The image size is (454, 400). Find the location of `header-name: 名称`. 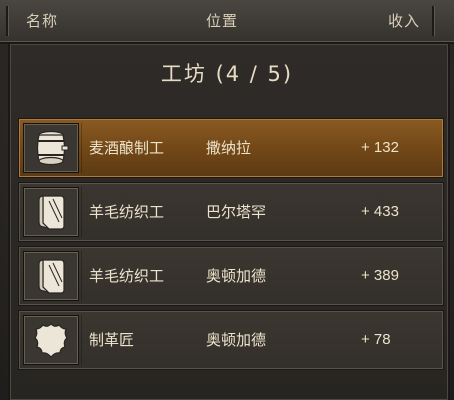

header-name: 名称 is located at coordinates (42, 21).